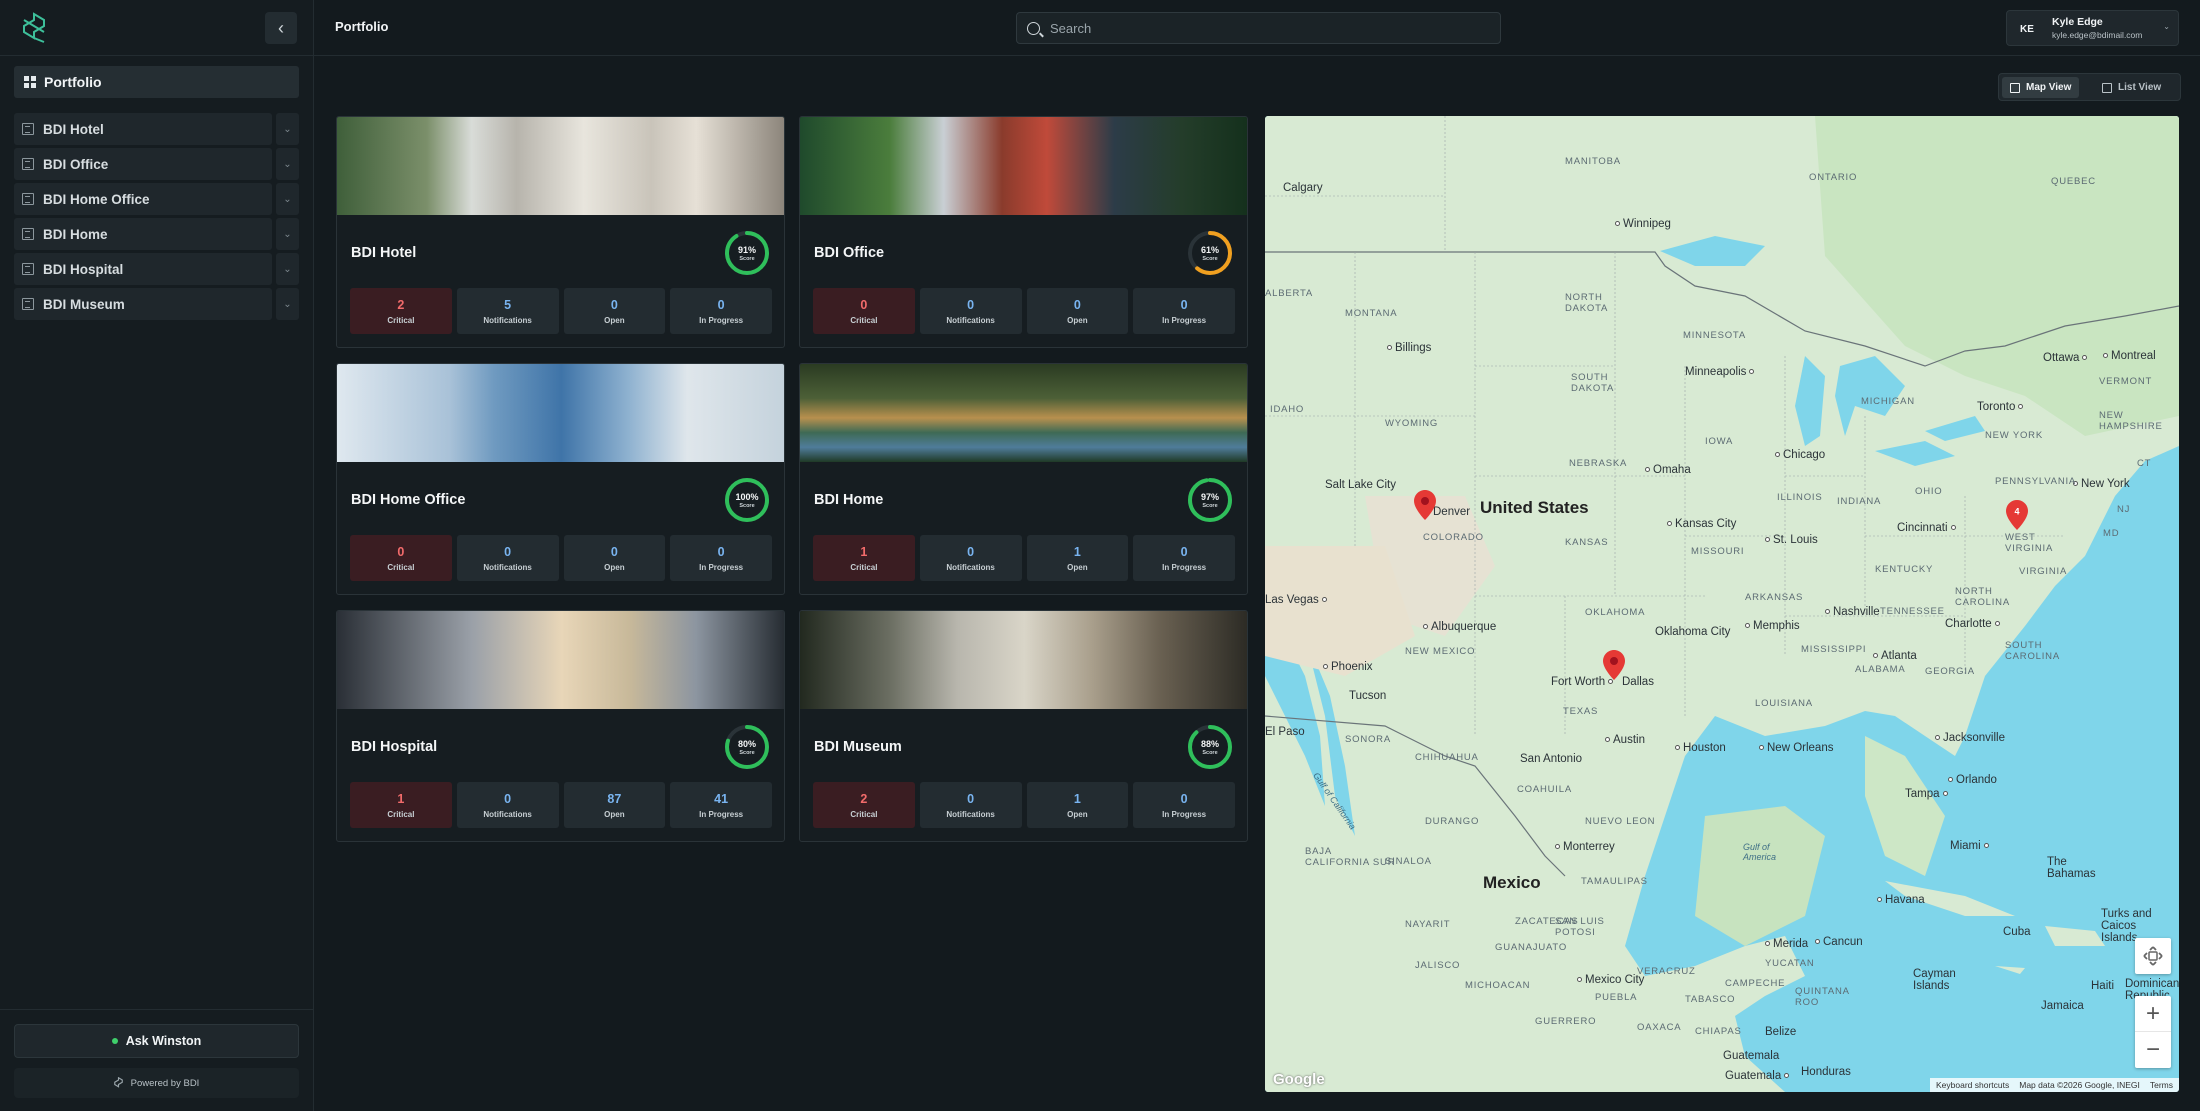 This screenshot has width=2200, height=1111. Describe the element at coordinates (143, 304) in the screenshot. I see `sidebar-item-bdi-museum: BDI Museum` at that location.